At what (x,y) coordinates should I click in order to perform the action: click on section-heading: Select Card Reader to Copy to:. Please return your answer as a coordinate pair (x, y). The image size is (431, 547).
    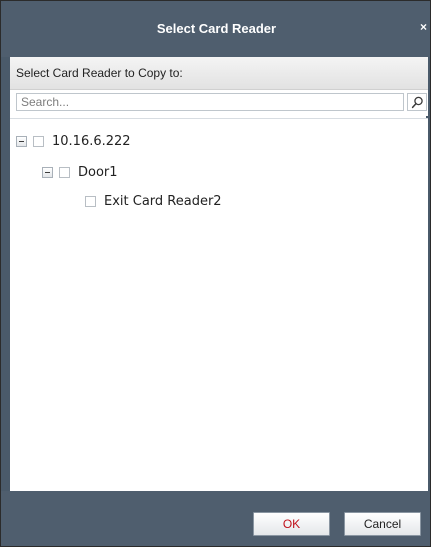
    Looking at the image, I should click on (99, 73).